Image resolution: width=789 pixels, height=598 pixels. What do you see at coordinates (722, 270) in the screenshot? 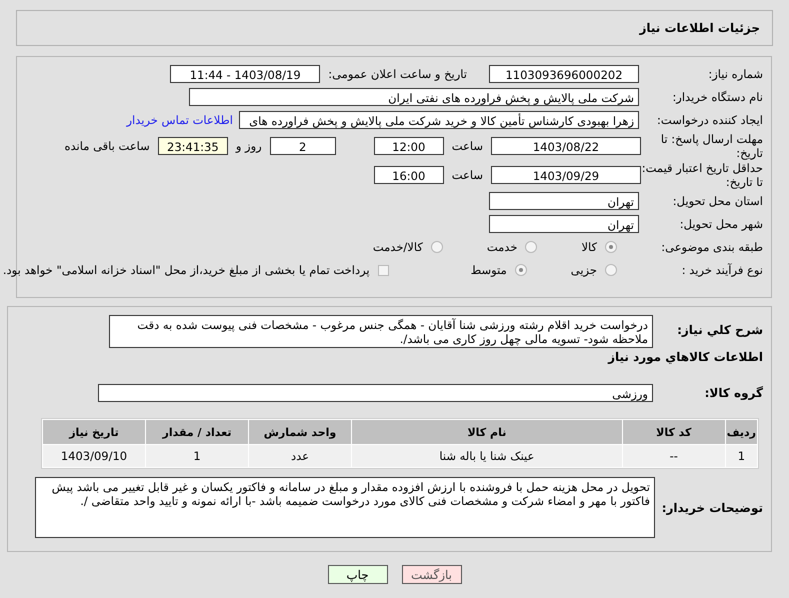
I see `field-label: نوع فرآیند خرید :` at bounding box center [722, 270].